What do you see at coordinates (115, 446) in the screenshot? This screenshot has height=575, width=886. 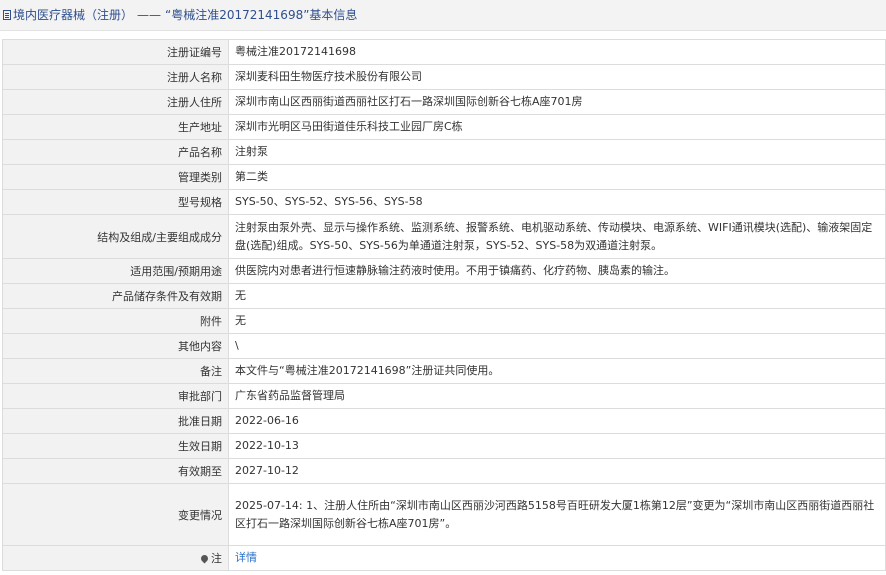 I see `row-label: 生效日期` at bounding box center [115, 446].